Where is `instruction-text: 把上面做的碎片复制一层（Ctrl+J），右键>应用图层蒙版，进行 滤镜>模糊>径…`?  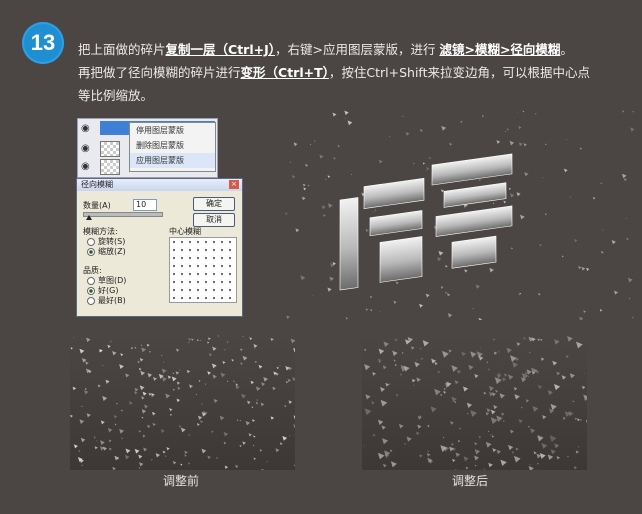 instruction-text: 把上面做的碎片复制一层（Ctrl+J），右键>应用图层蒙版，进行 滤镜>模糊>径… is located at coordinates (358, 72).